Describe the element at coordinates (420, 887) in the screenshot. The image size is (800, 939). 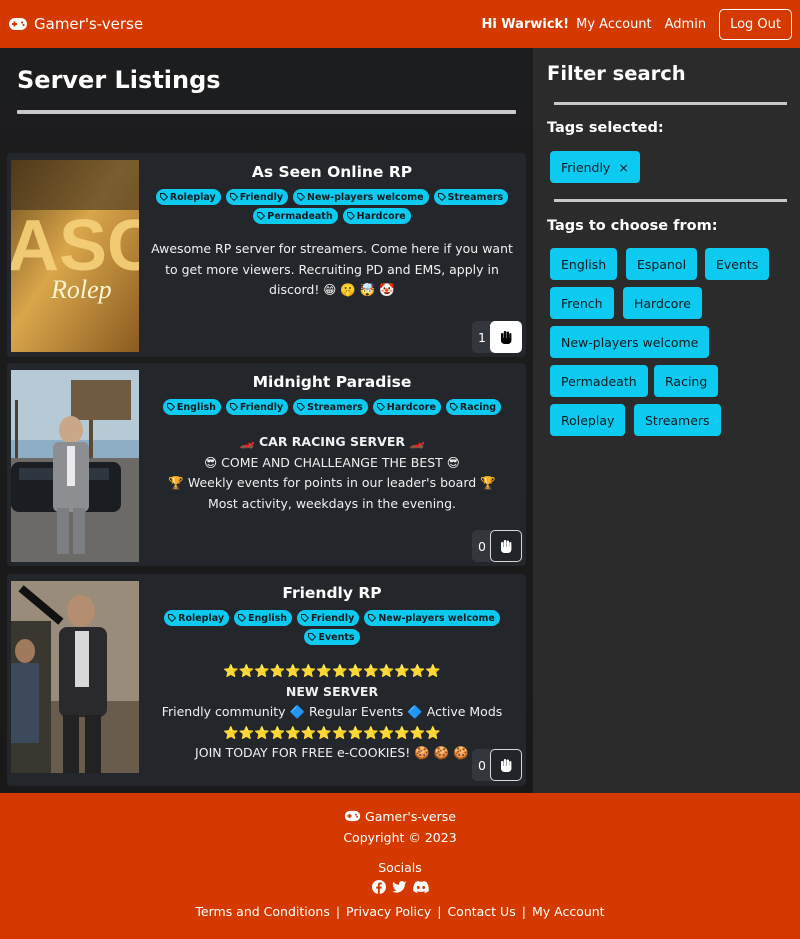
I see `discord-icon` at that location.